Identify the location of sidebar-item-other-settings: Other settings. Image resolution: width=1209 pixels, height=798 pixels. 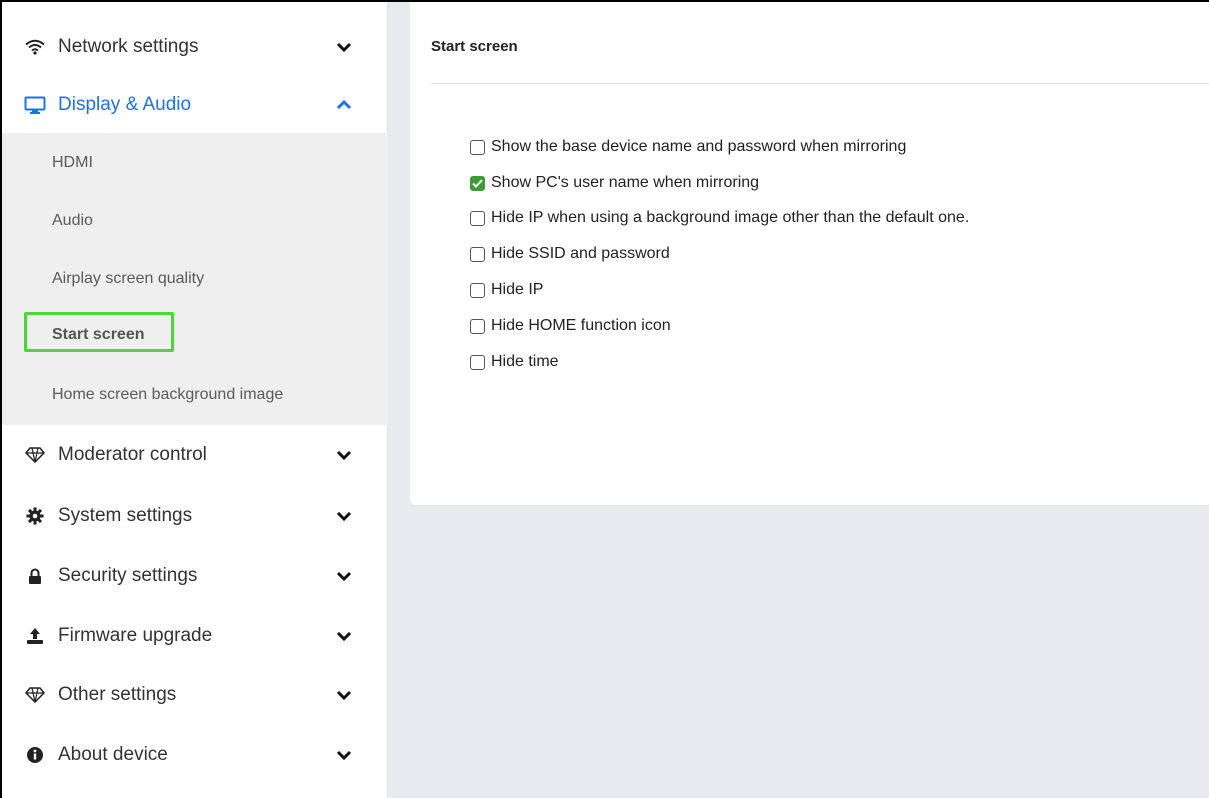
(195, 695).